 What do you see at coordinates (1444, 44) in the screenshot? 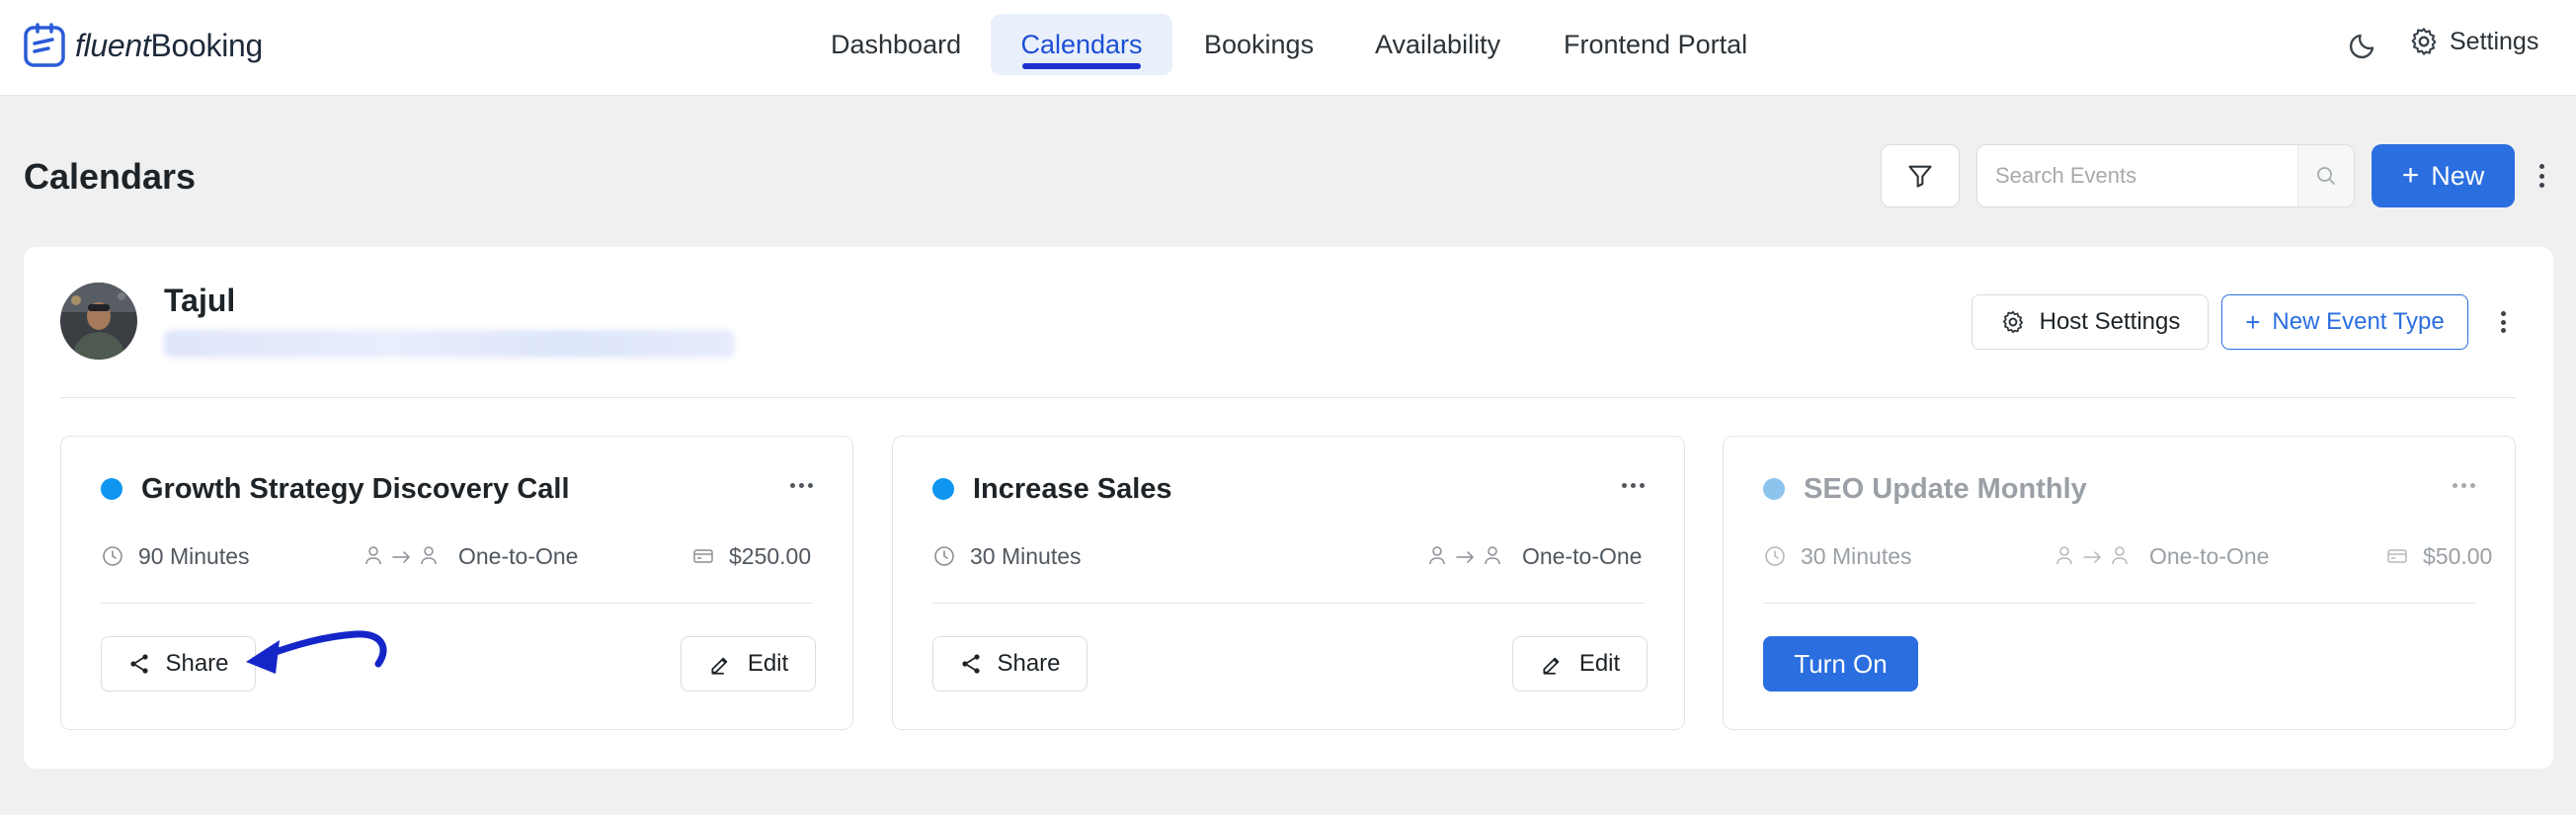
I see `nav-availability: Availability` at bounding box center [1444, 44].